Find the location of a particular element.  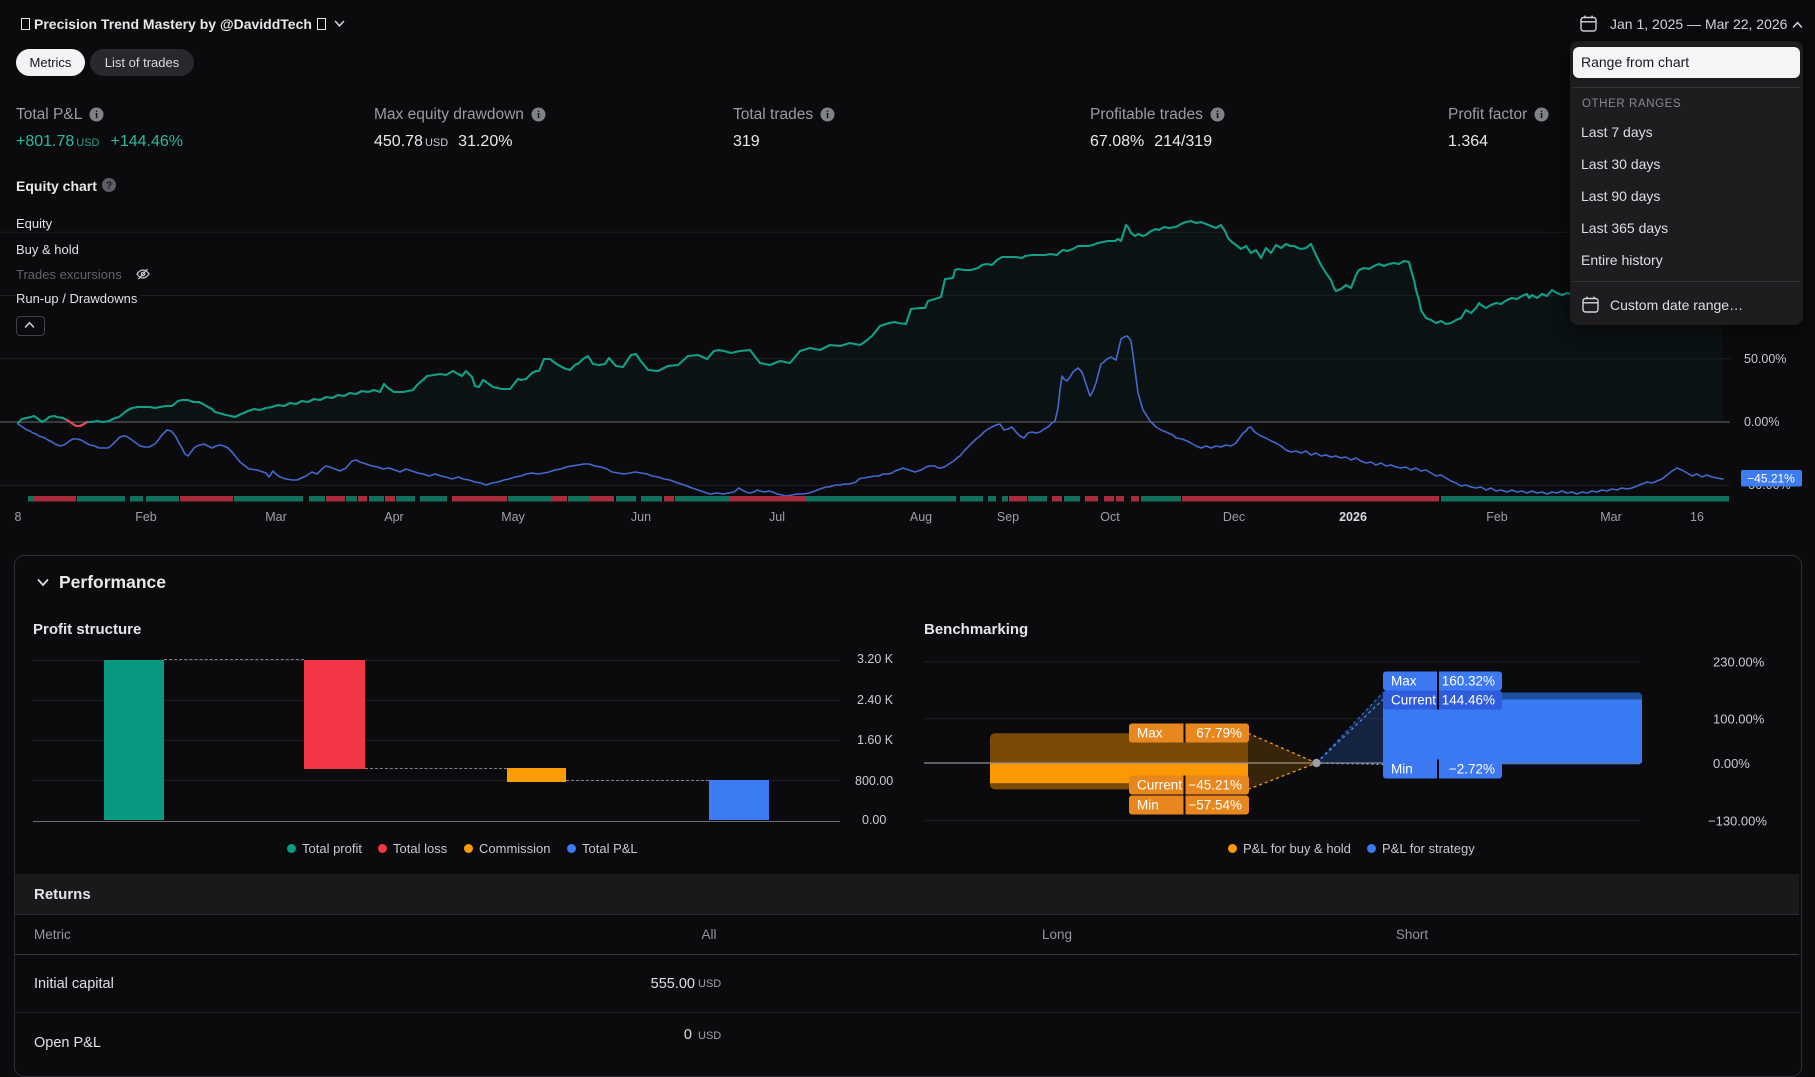

svg-text: 50.00% is located at coordinates (1765, 359).